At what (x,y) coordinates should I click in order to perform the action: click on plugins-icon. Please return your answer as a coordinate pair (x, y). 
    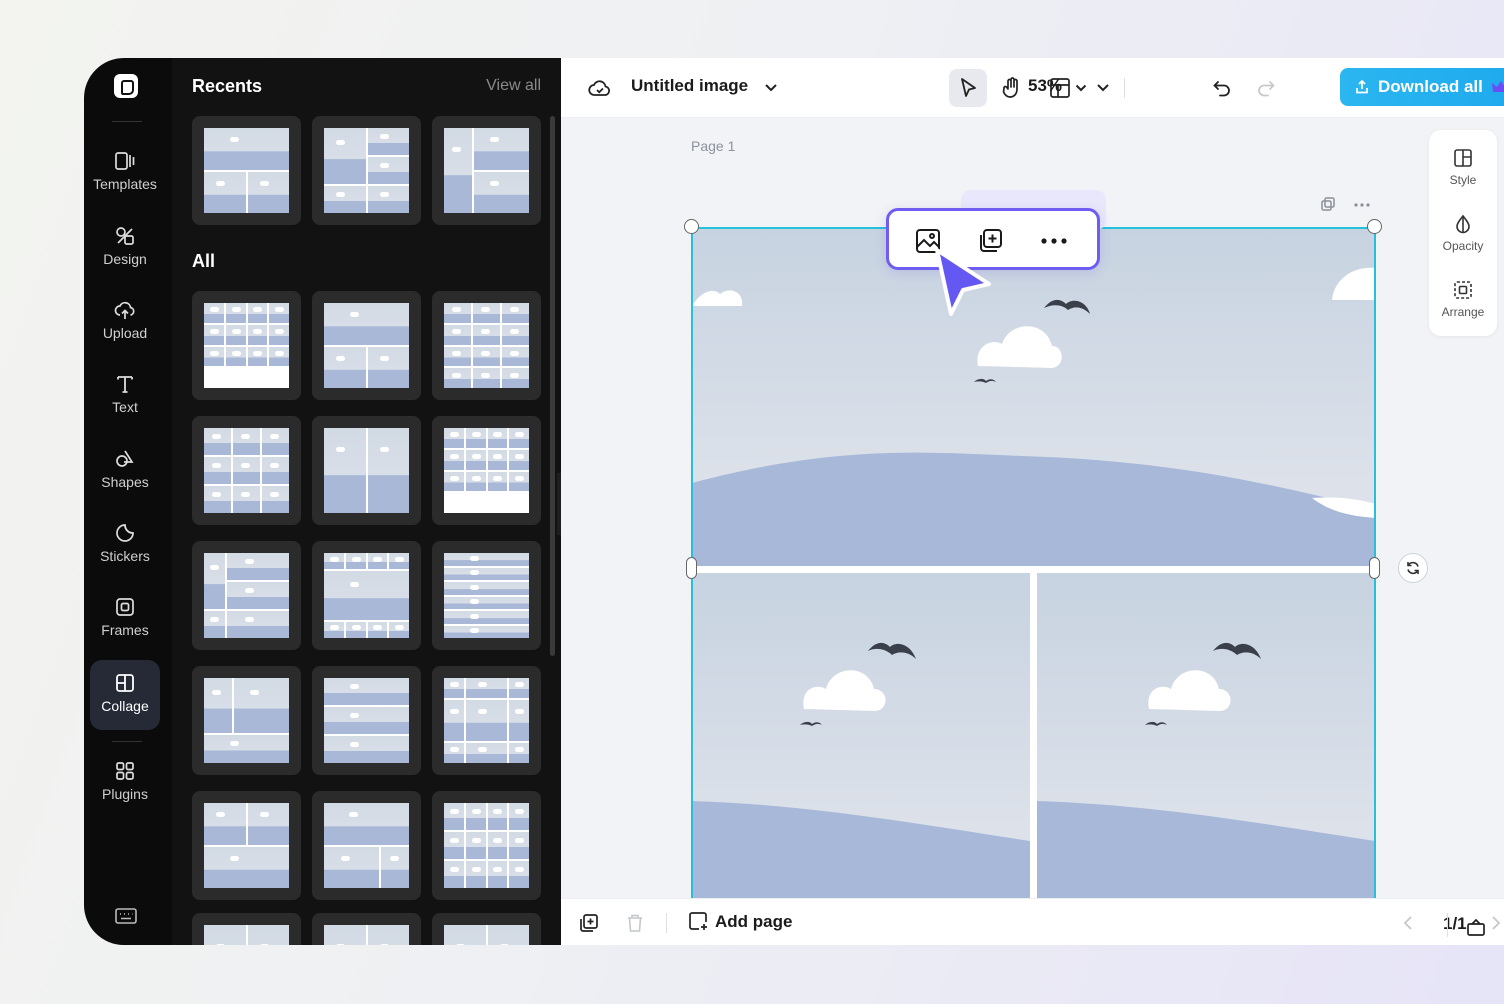
    Looking at the image, I should click on (125, 771).